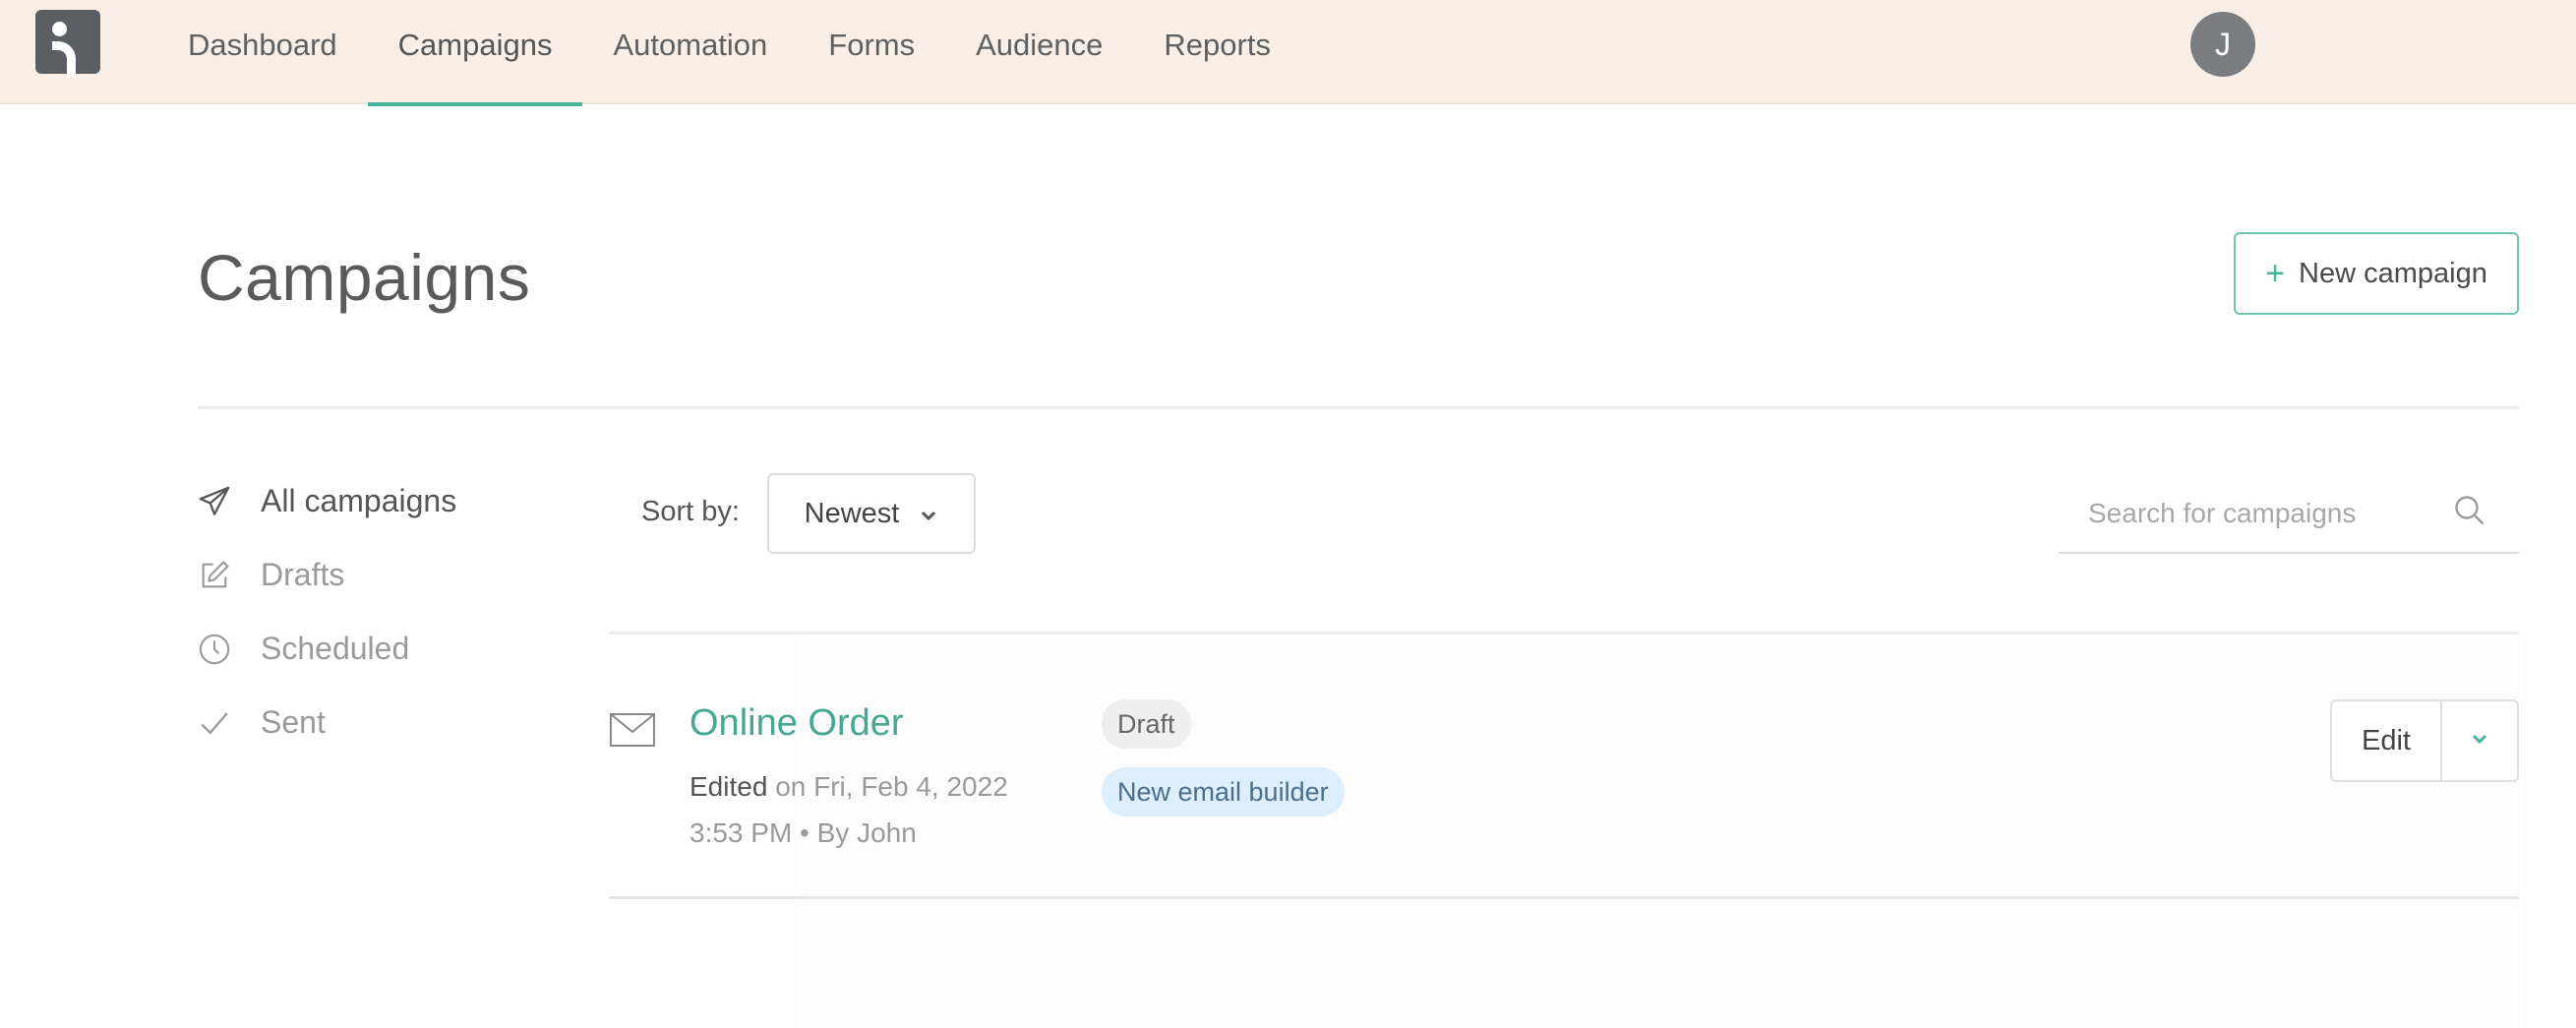 The image size is (2576, 1028). I want to click on edit-button-group: Edit, so click(2424, 740).